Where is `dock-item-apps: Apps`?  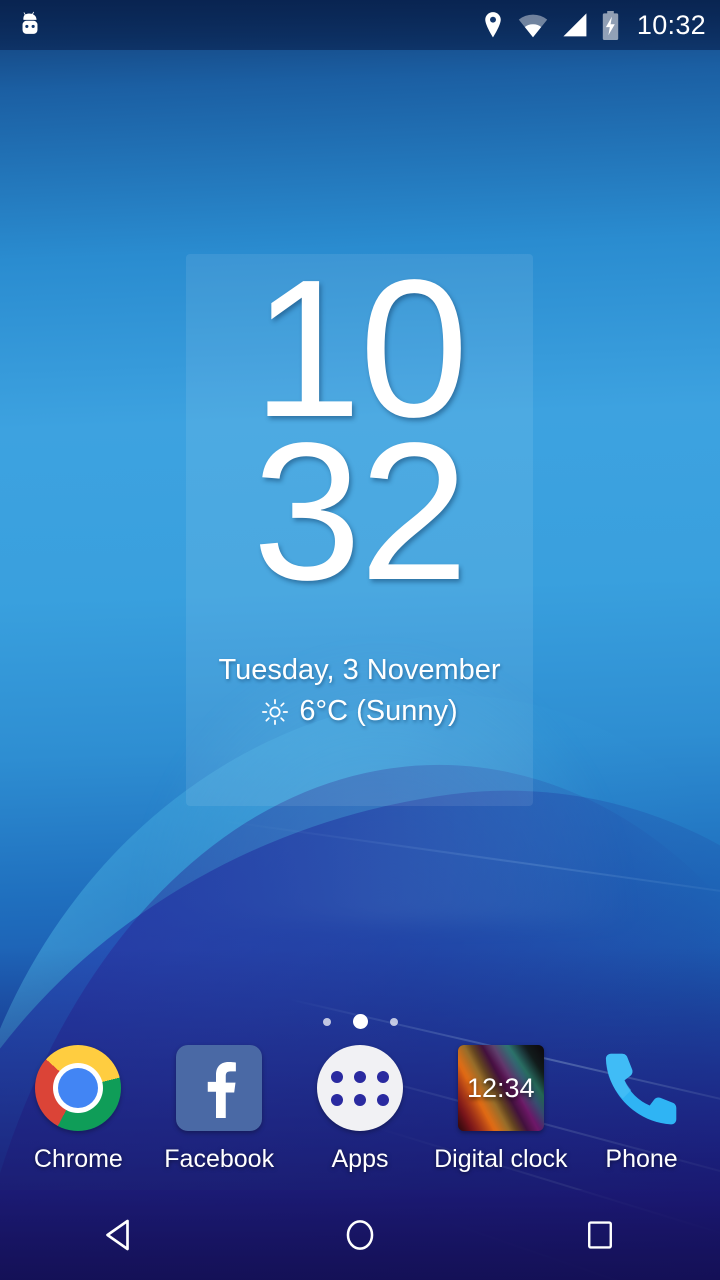 dock-item-apps: Apps is located at coordinates (360, 1107).